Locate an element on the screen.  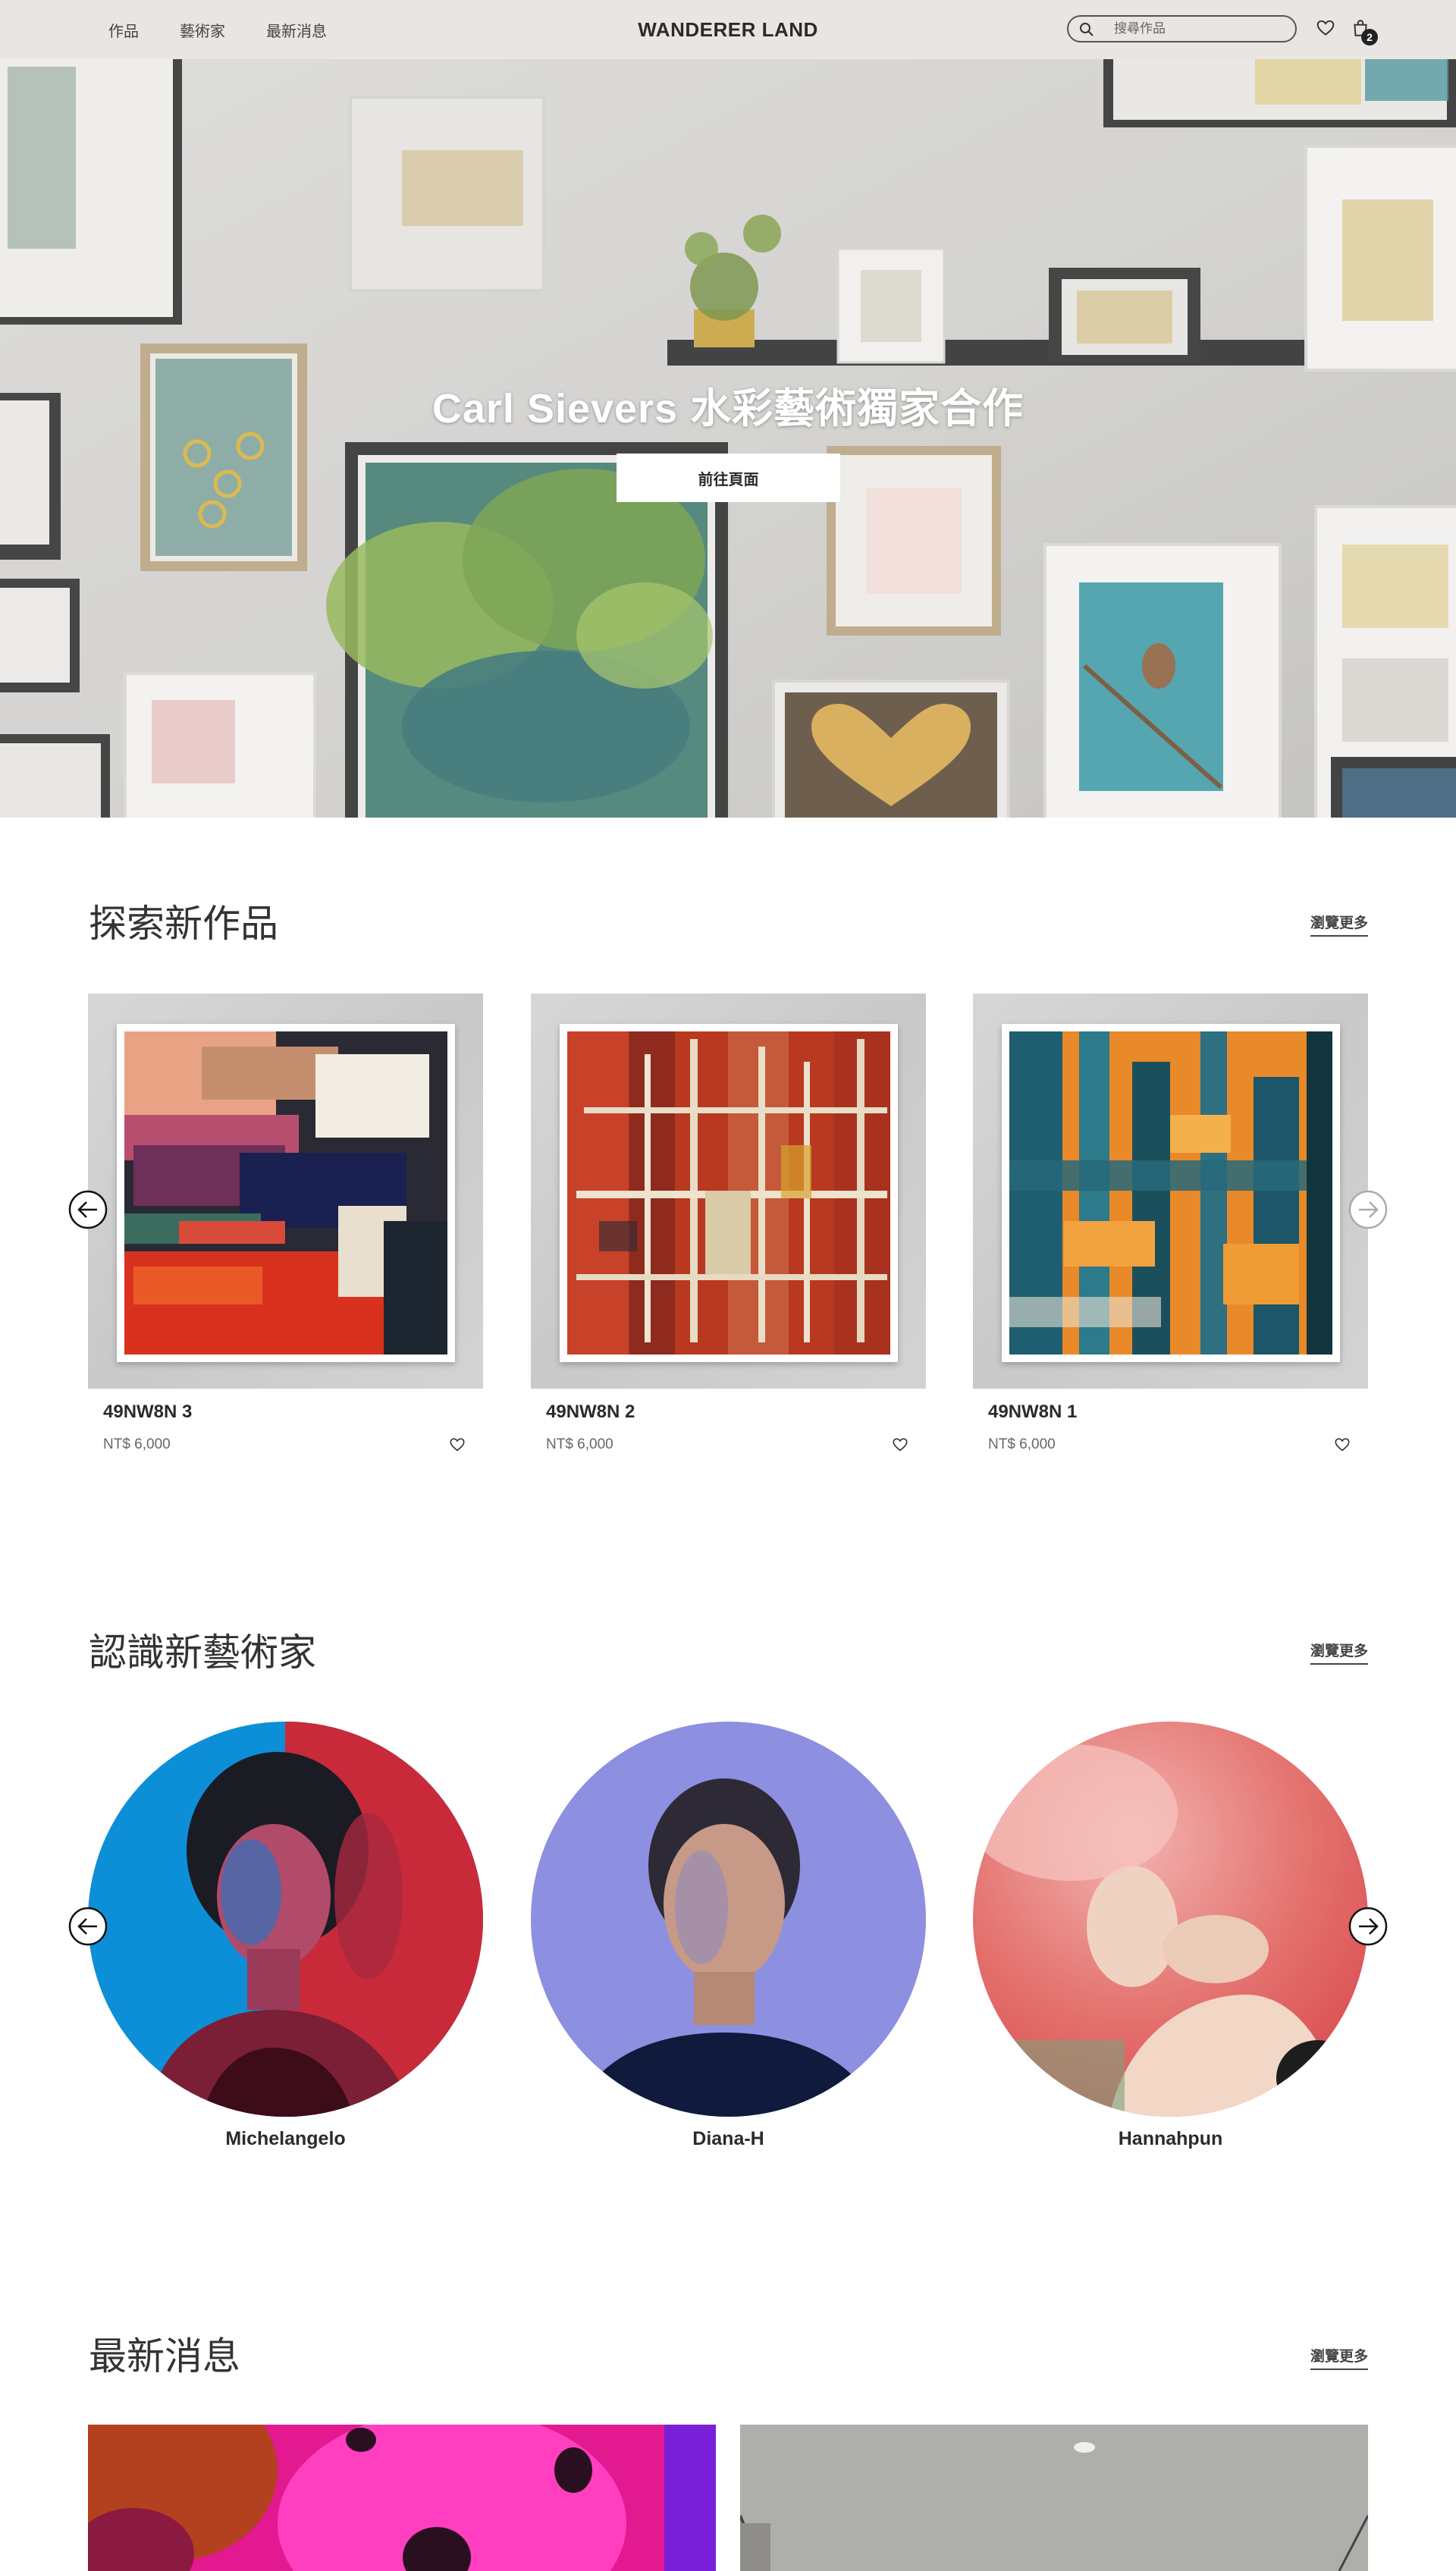
artwork-name: 49NW8N 2 is located at coordinates (590, 1412).